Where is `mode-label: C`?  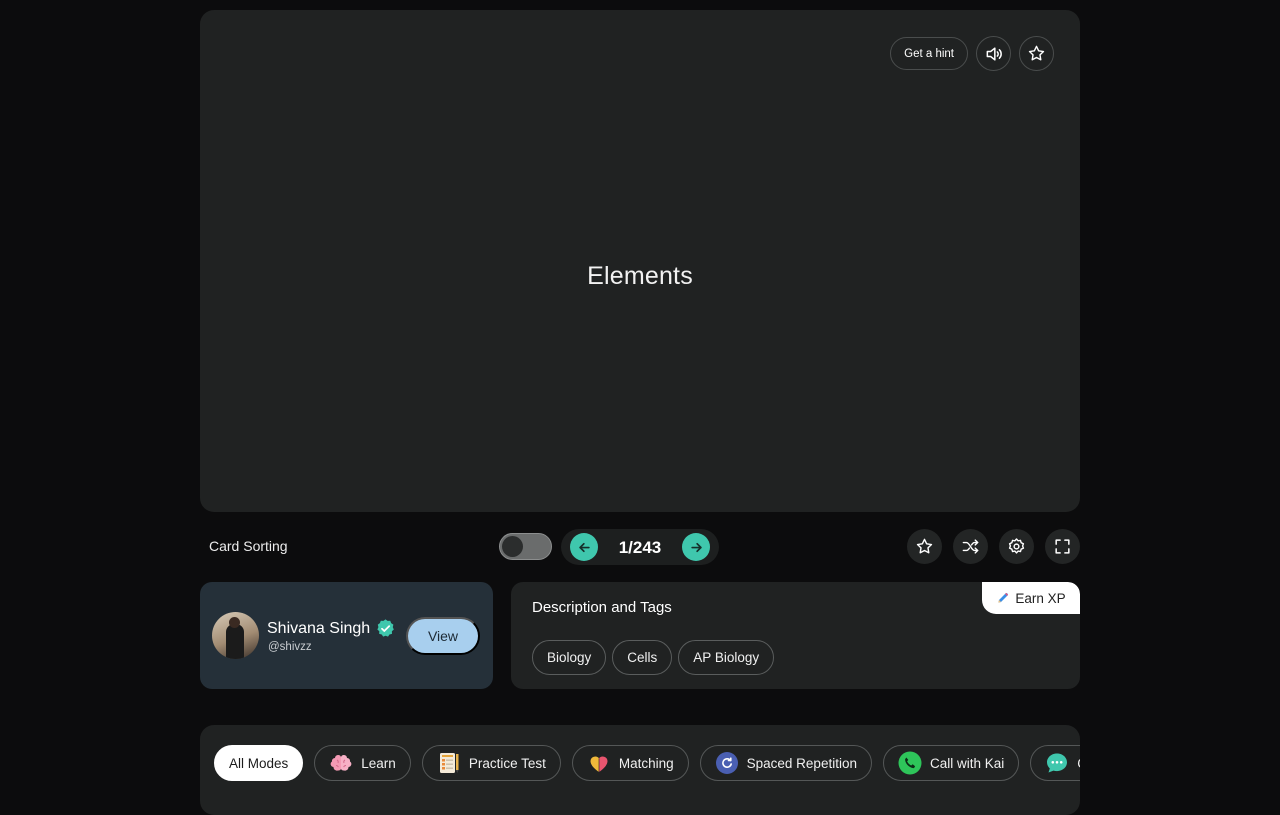
mode-label: C is located at coordinates (1078, 763).